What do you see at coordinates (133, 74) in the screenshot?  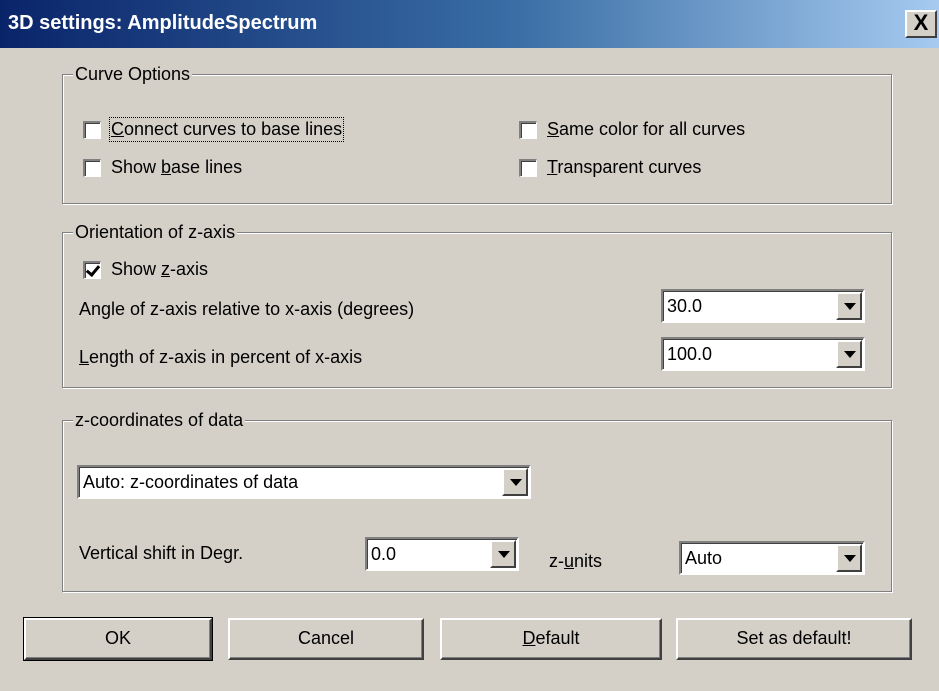 I see `curve-options-legend: Curve Options` at bounding box center [133, 74].